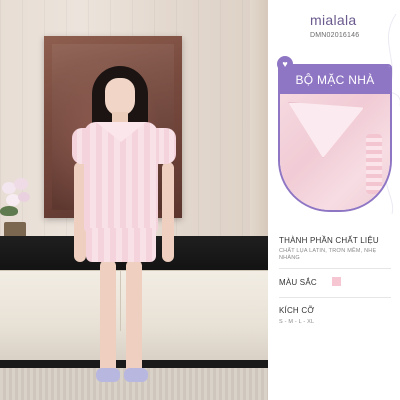 The width and height of the screenshot is (400, 400). I want to click on product-sku: DMN02016146, so click(335, 35).